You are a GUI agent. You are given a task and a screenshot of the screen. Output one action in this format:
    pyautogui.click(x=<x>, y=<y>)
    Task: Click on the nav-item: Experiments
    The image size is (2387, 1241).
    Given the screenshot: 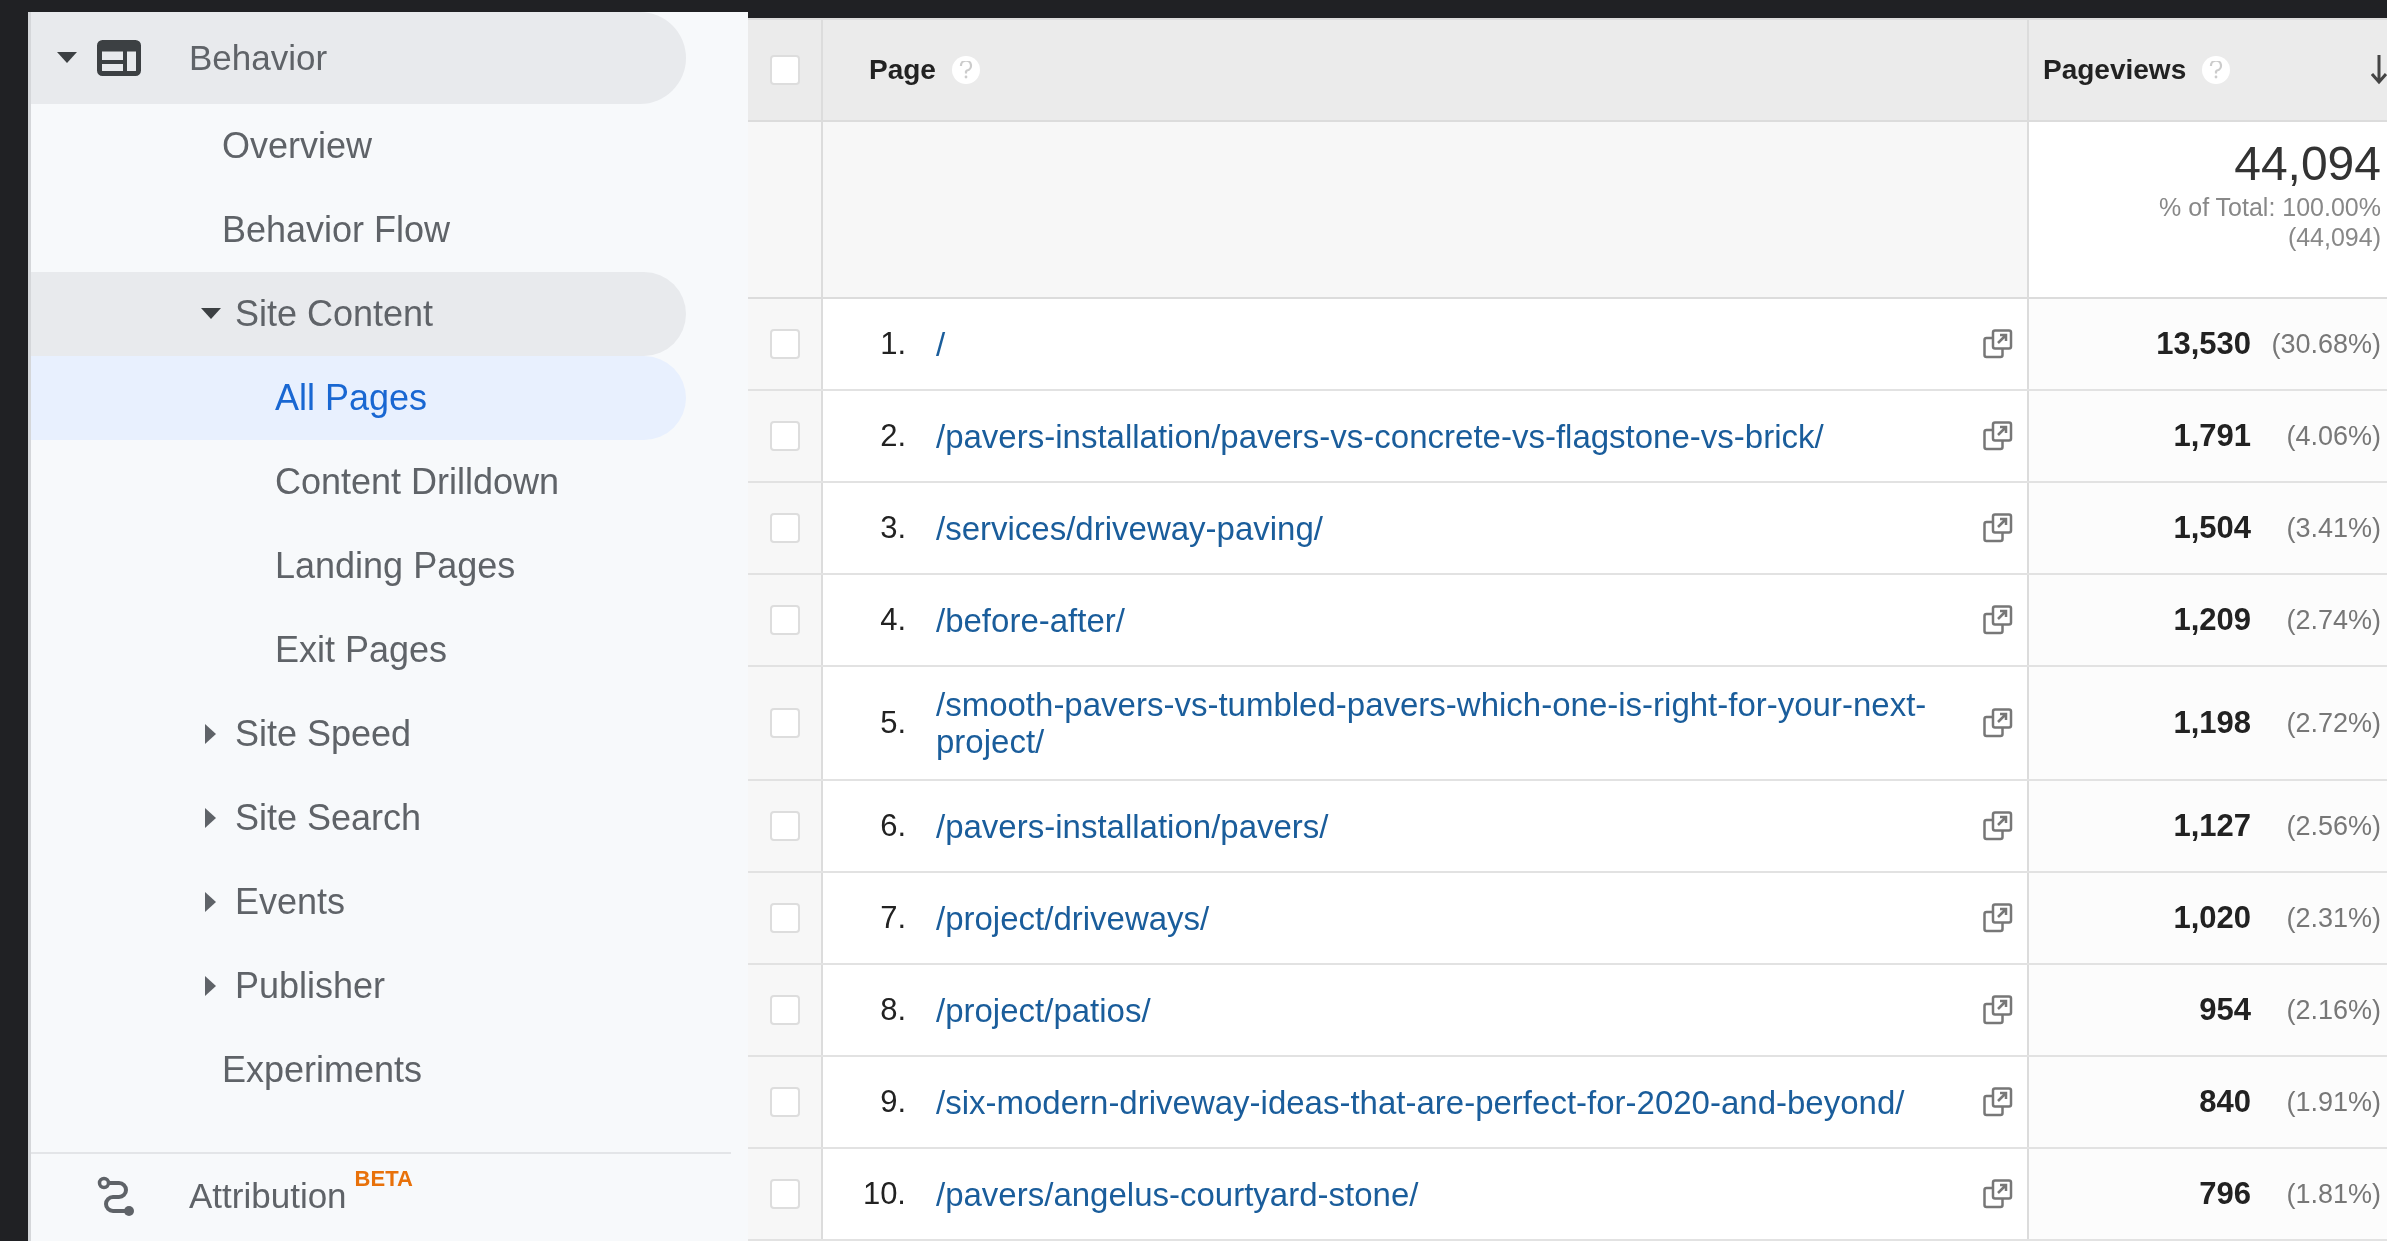 What is the action you would take?
    pyautogui.click(x=358, y=1070)
    